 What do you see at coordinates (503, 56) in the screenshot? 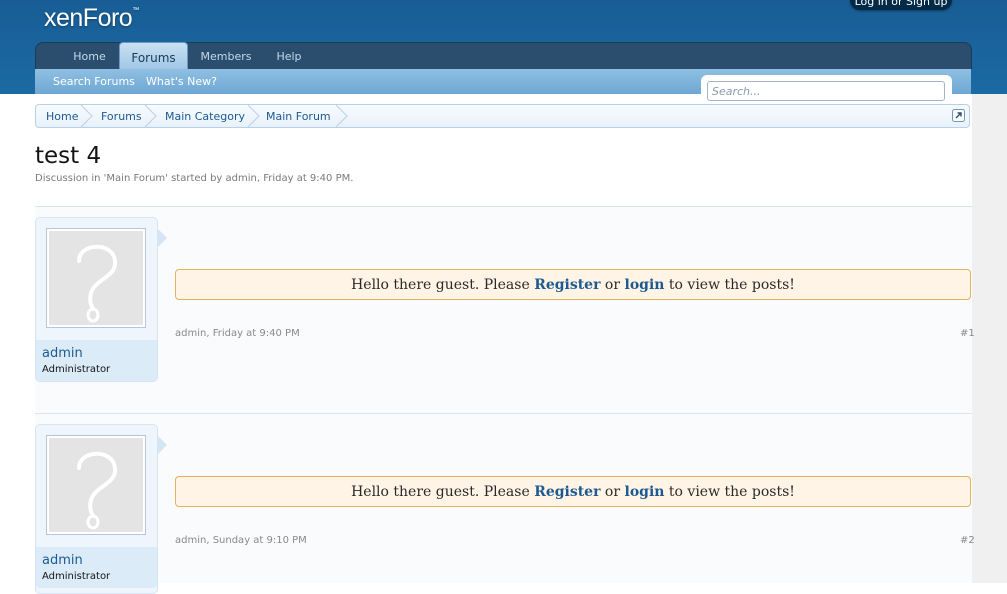
I see `main-navbar: Home Forums Members Help` at bounding box center [503, 56].